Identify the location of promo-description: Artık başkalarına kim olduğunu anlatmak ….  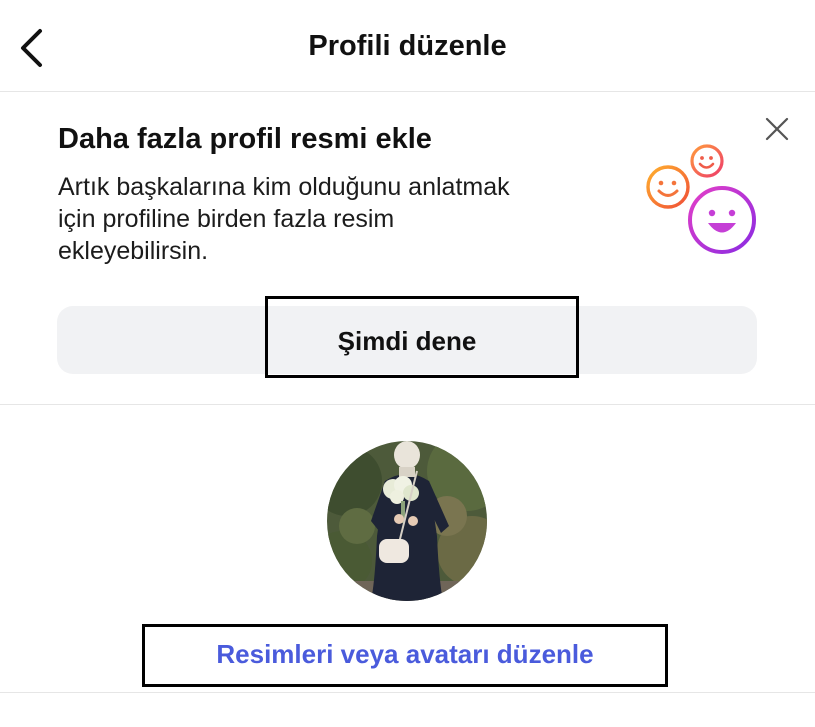
(338, 219).